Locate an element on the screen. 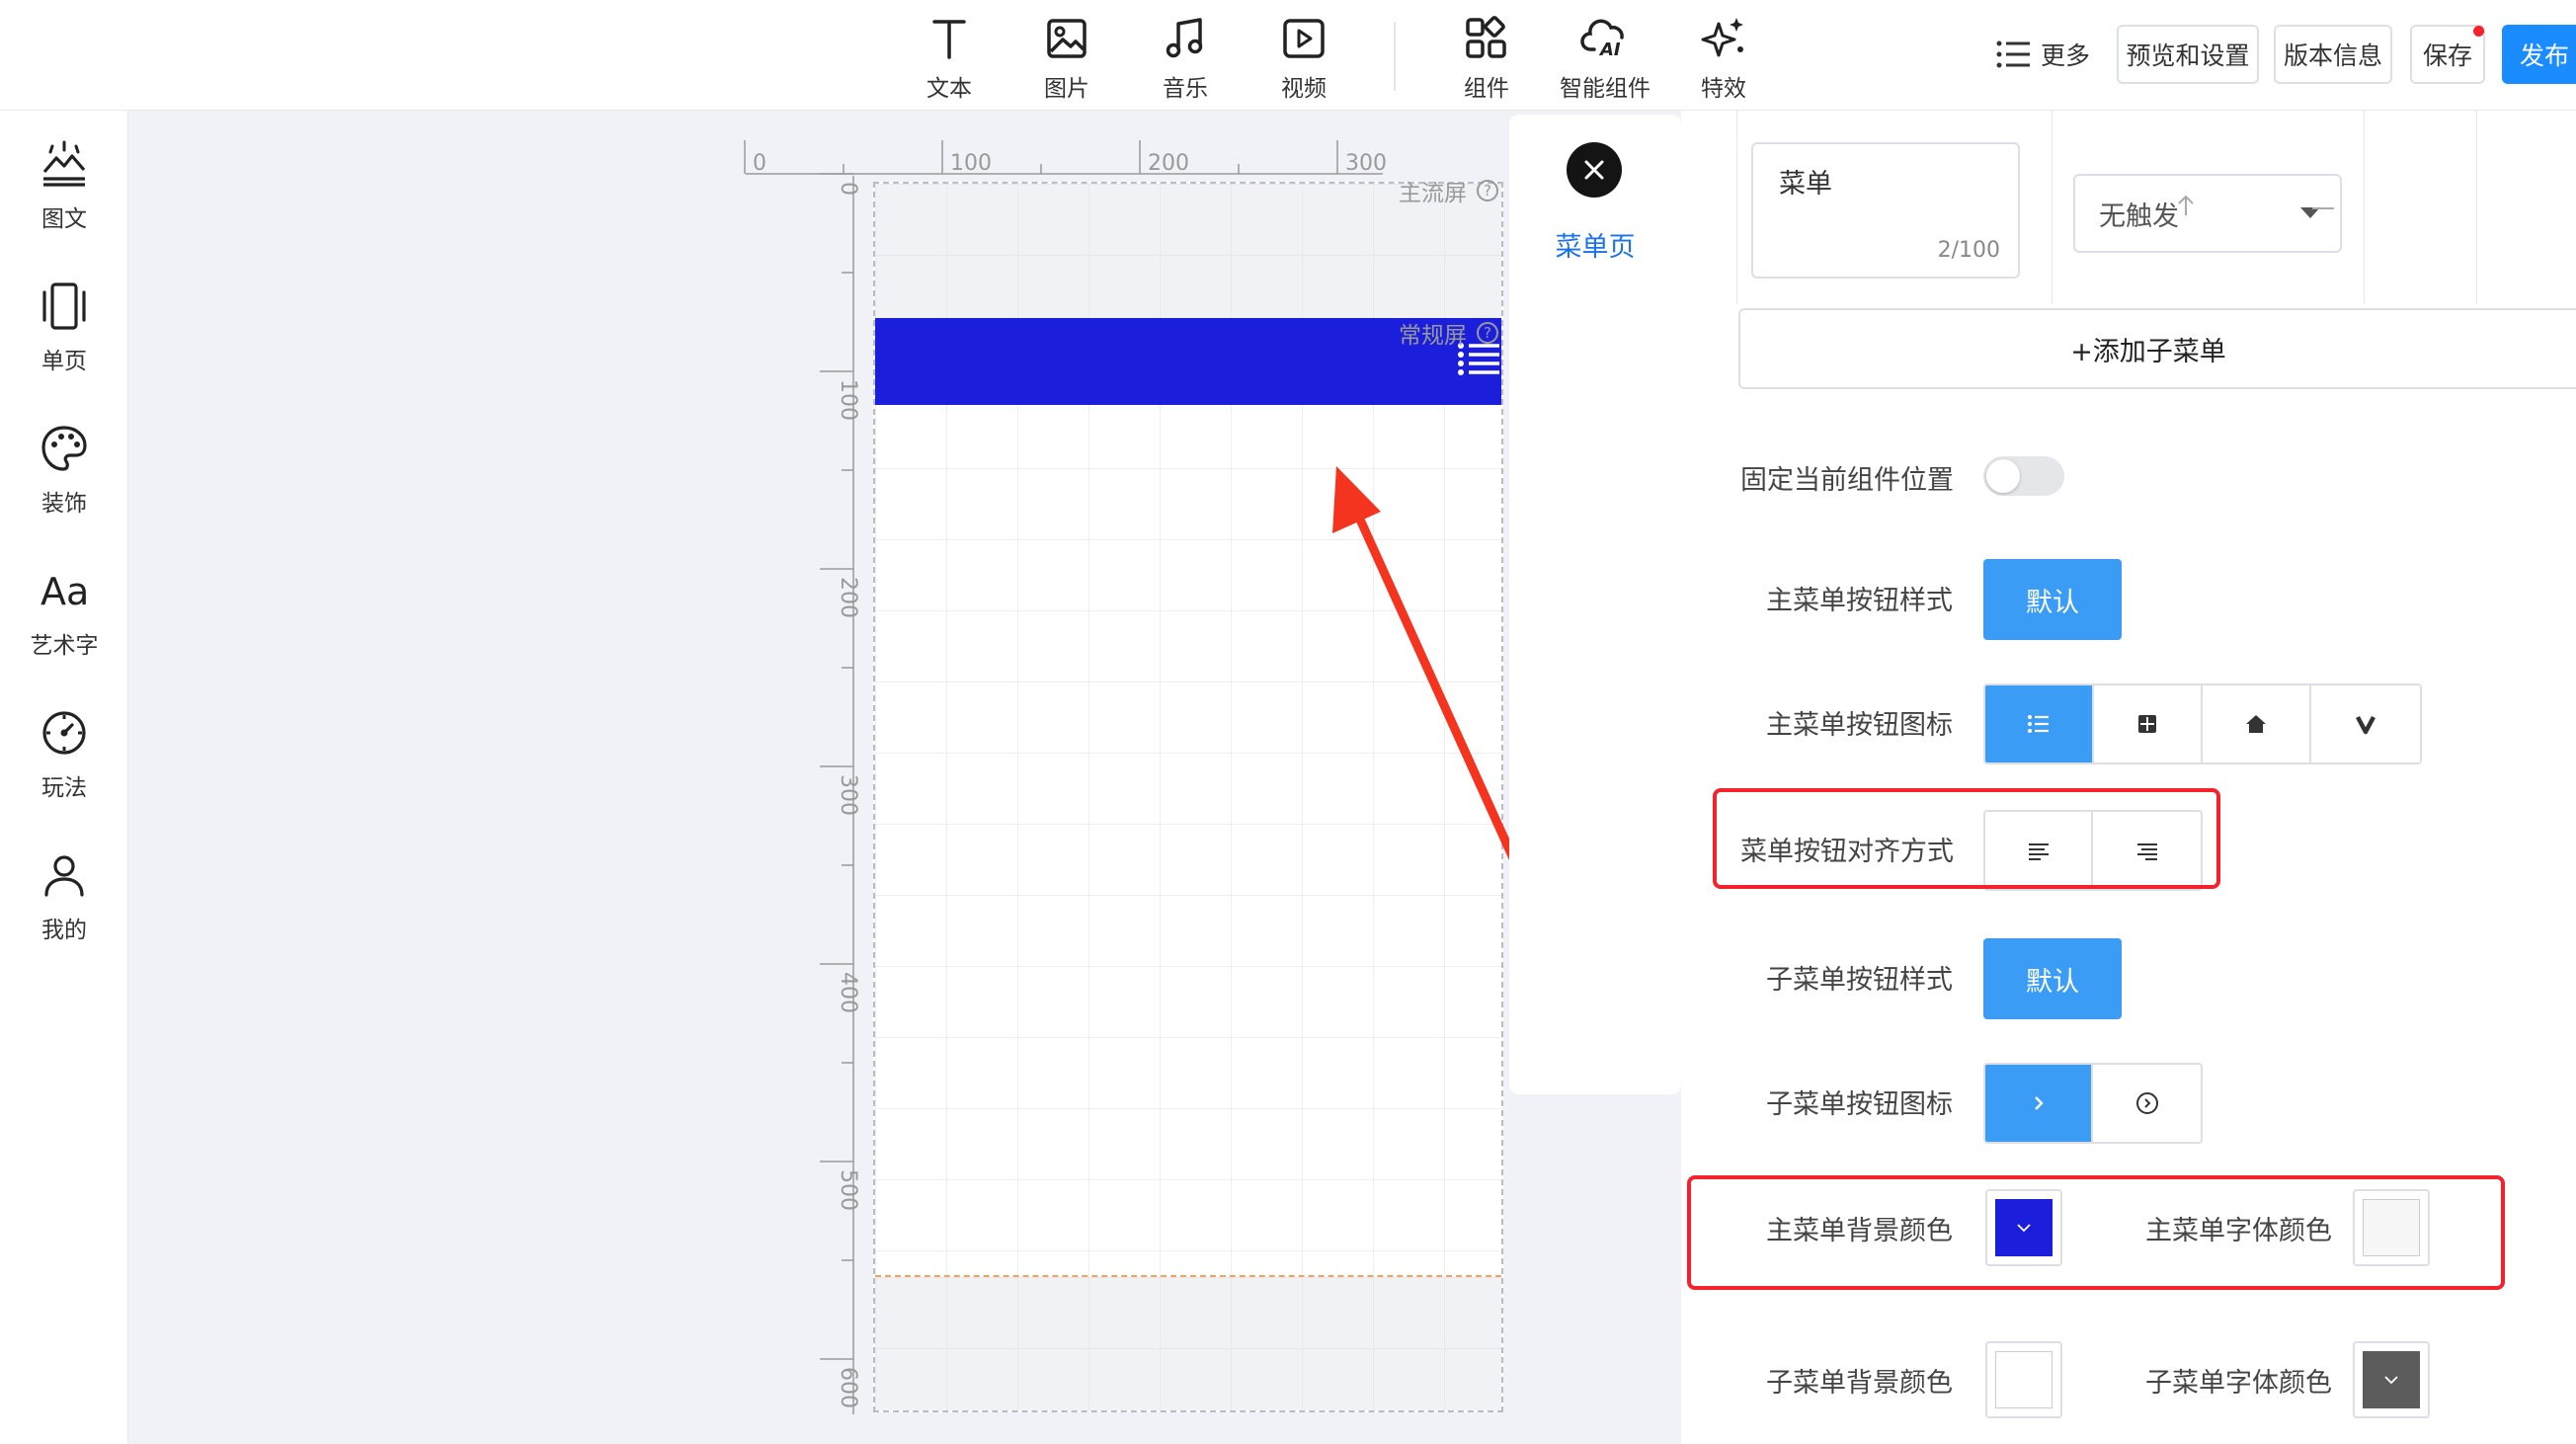  component-tool-button: 组件 is located at coordinates (1486, 55).